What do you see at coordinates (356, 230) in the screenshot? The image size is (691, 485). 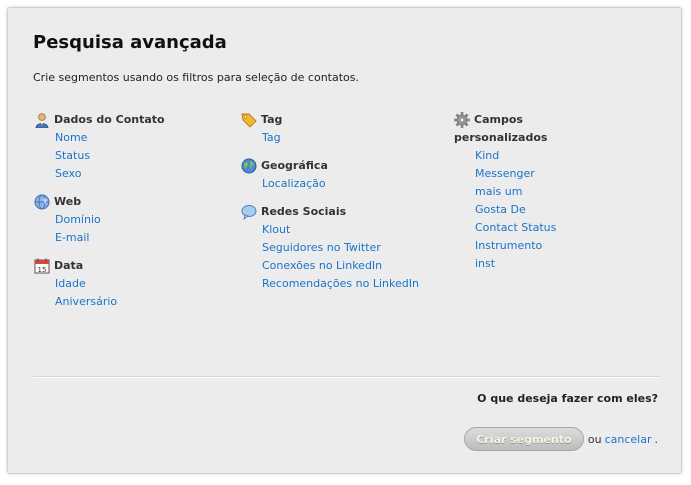 I see `list-item: Klout` at bounding box center [356, 230].